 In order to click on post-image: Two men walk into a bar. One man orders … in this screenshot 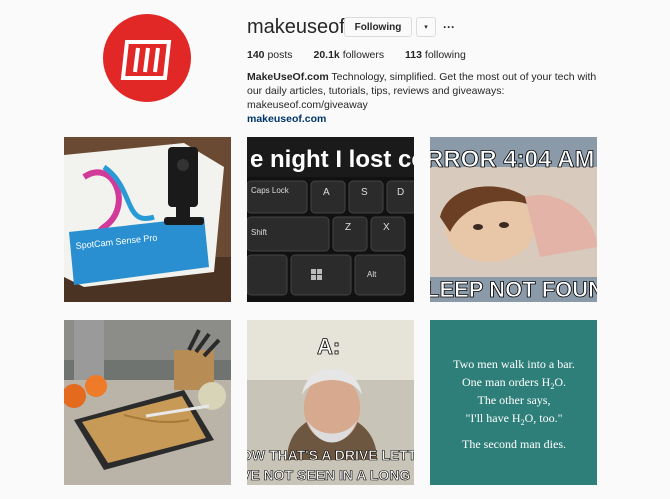, I will do `click(513, 402)`.